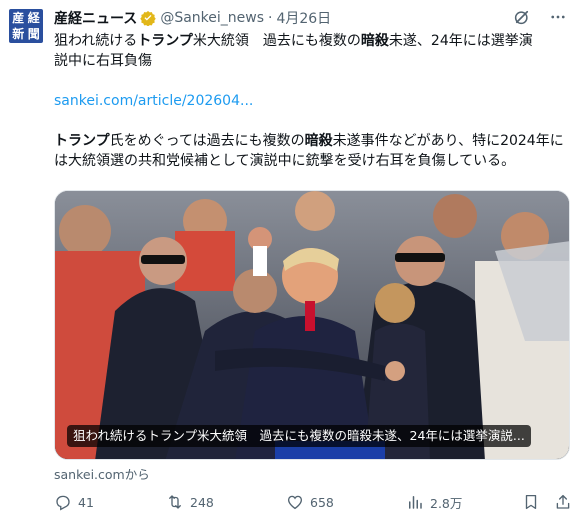 The width and height of the screenshot is (579, 519). I want to click on repost-button: 248, so click(190, 502).